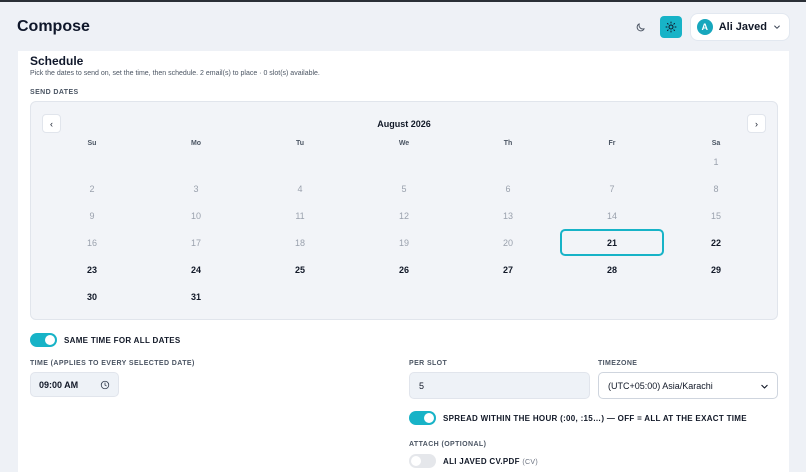  What do you see at coordinates (403, 215) in the screenshot?
I see `calendar-day: 12` at bounding box center [403, 215].